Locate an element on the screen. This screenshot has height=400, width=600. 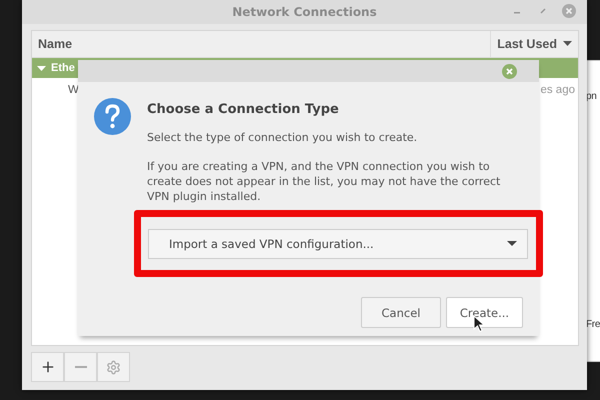
expander-icon is located at coordinates (41, 68).